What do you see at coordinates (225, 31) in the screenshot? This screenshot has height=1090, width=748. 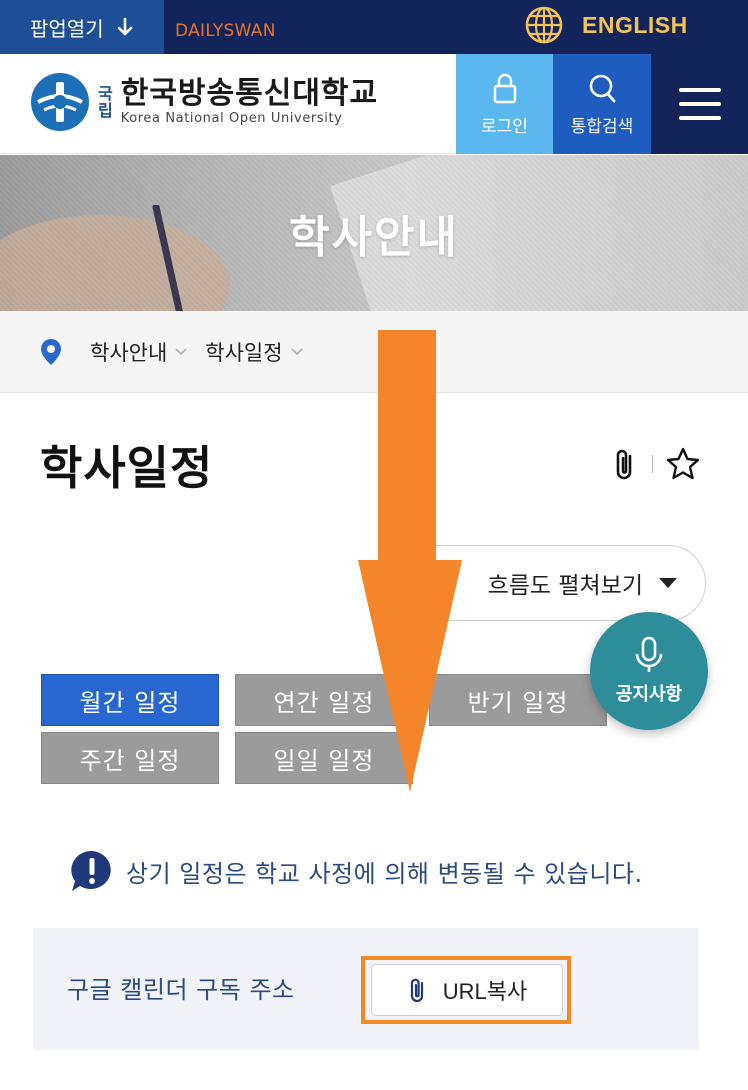 I see `dailyswan-link: DAILYSWAN` at bounding box center [225, 31].